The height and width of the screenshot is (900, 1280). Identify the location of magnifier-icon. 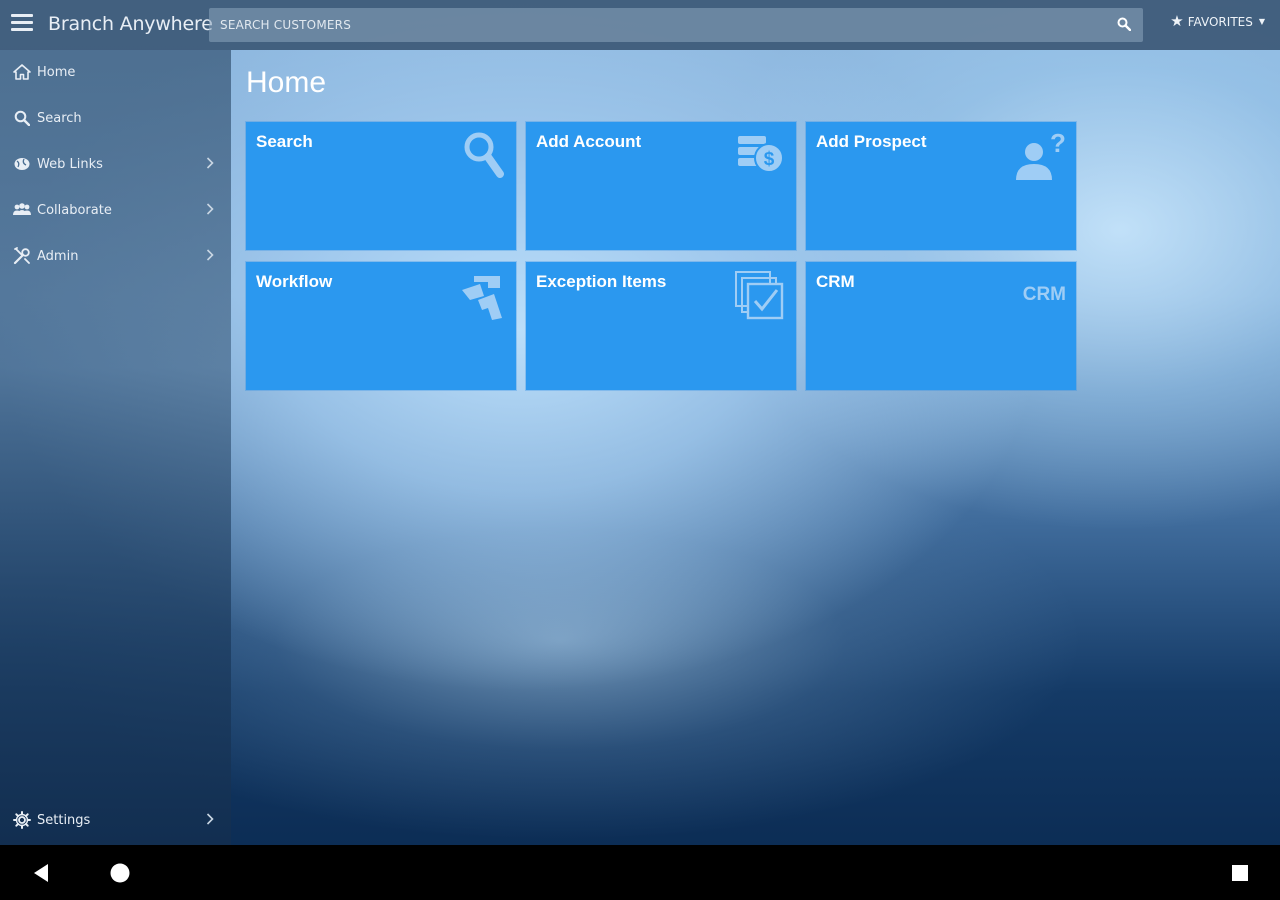
(484, 155).